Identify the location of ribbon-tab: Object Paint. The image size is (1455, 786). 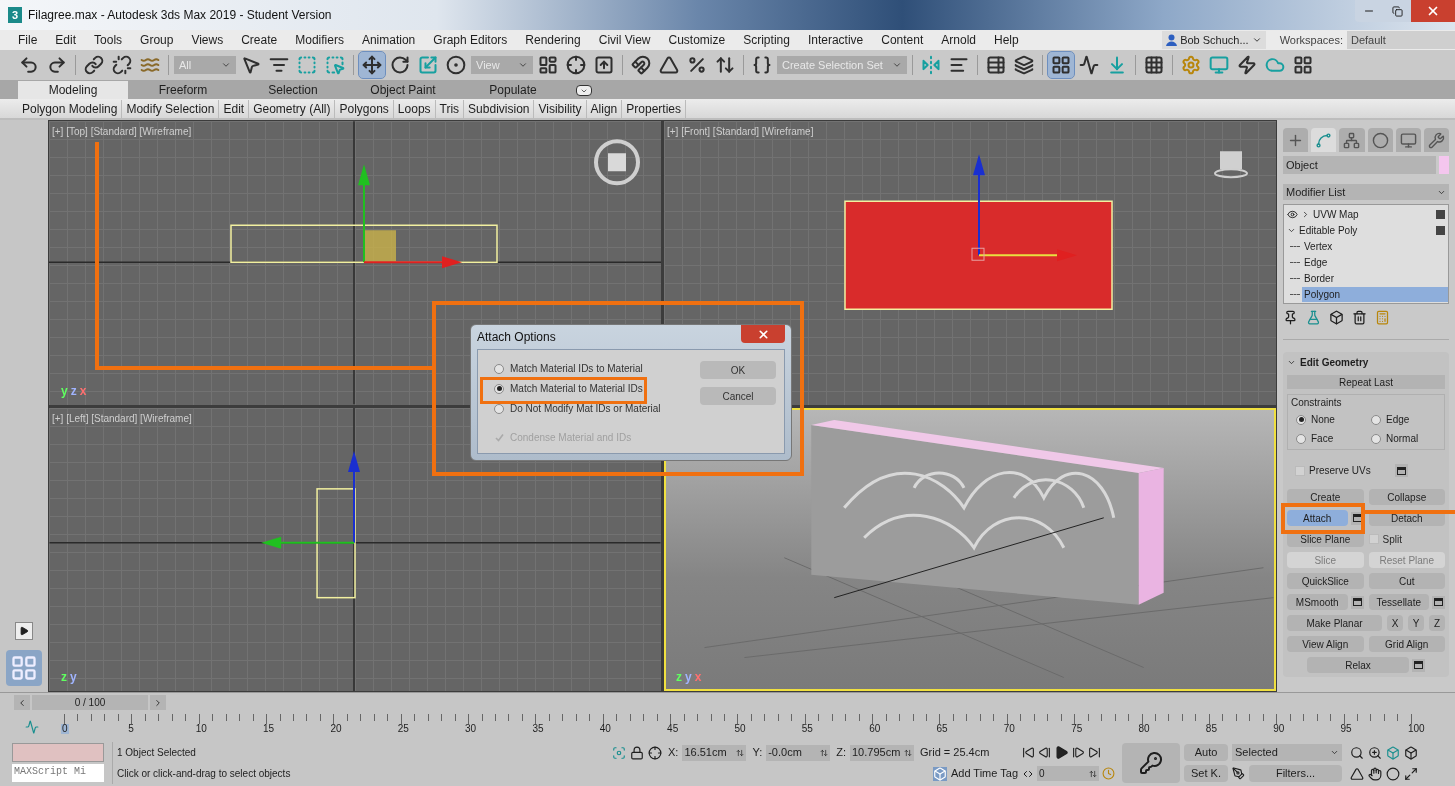
(403, 90).